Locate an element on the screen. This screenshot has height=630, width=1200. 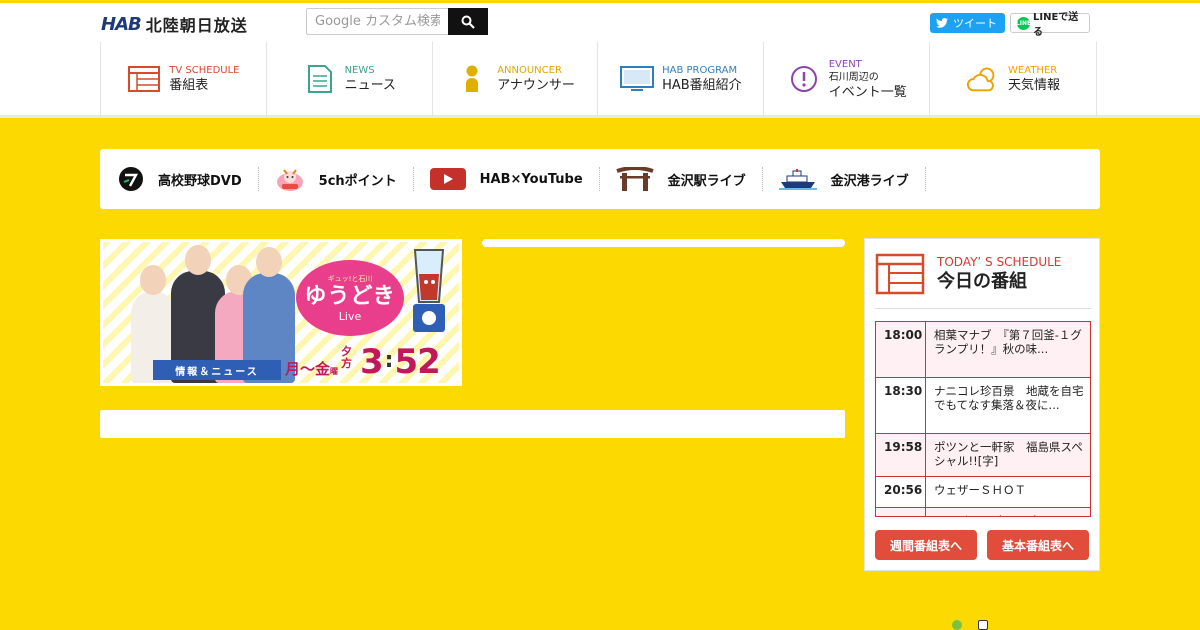
program-live-label: Live is located at coordinates (350, 316).